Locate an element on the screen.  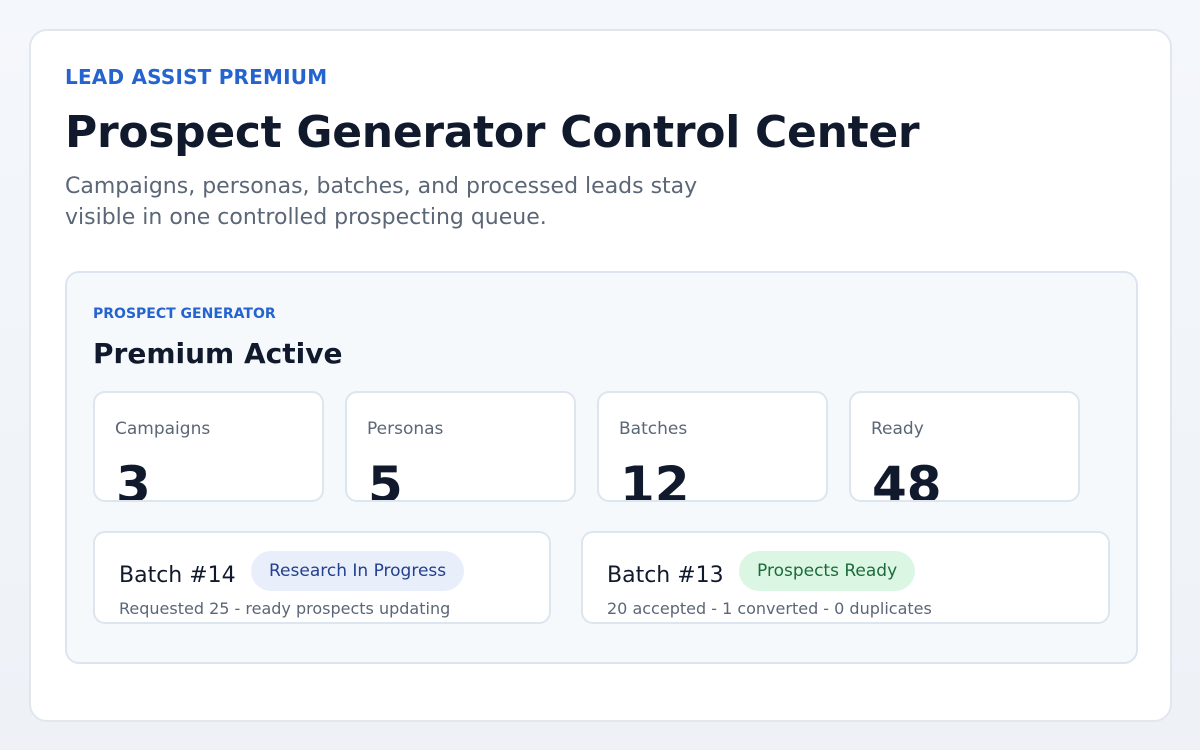
stat-value: 48 is located at coordinates (907, 479).